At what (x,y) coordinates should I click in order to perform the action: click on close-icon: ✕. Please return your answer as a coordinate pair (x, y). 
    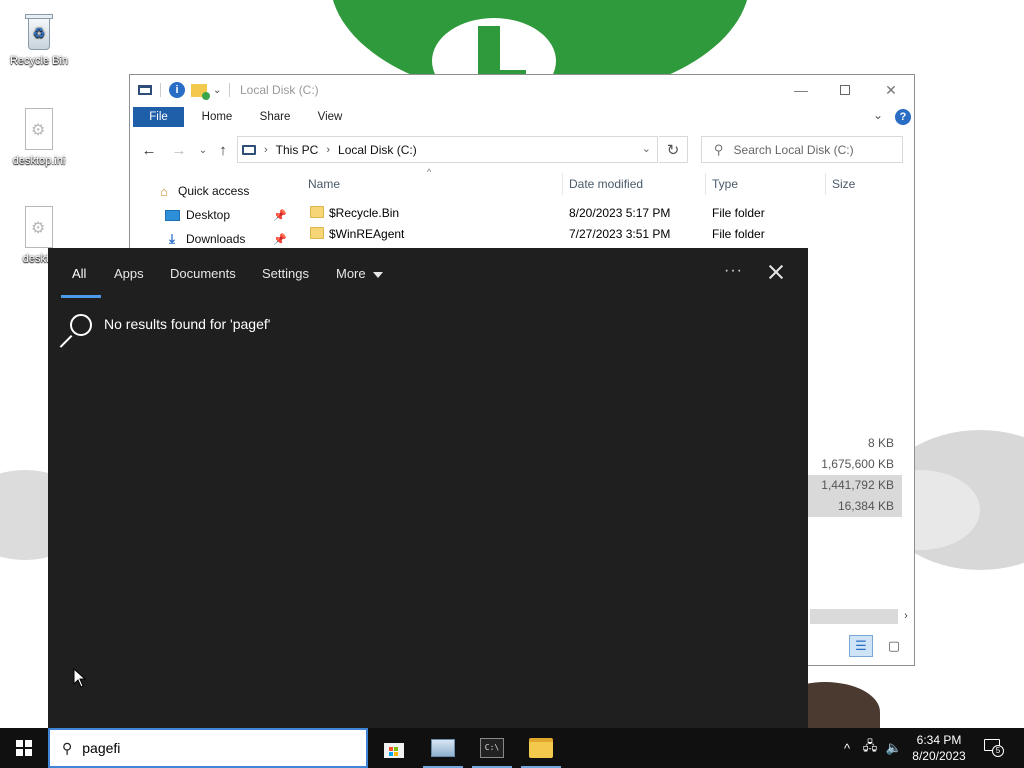
    Looking at the image, I should click on (891, 89).